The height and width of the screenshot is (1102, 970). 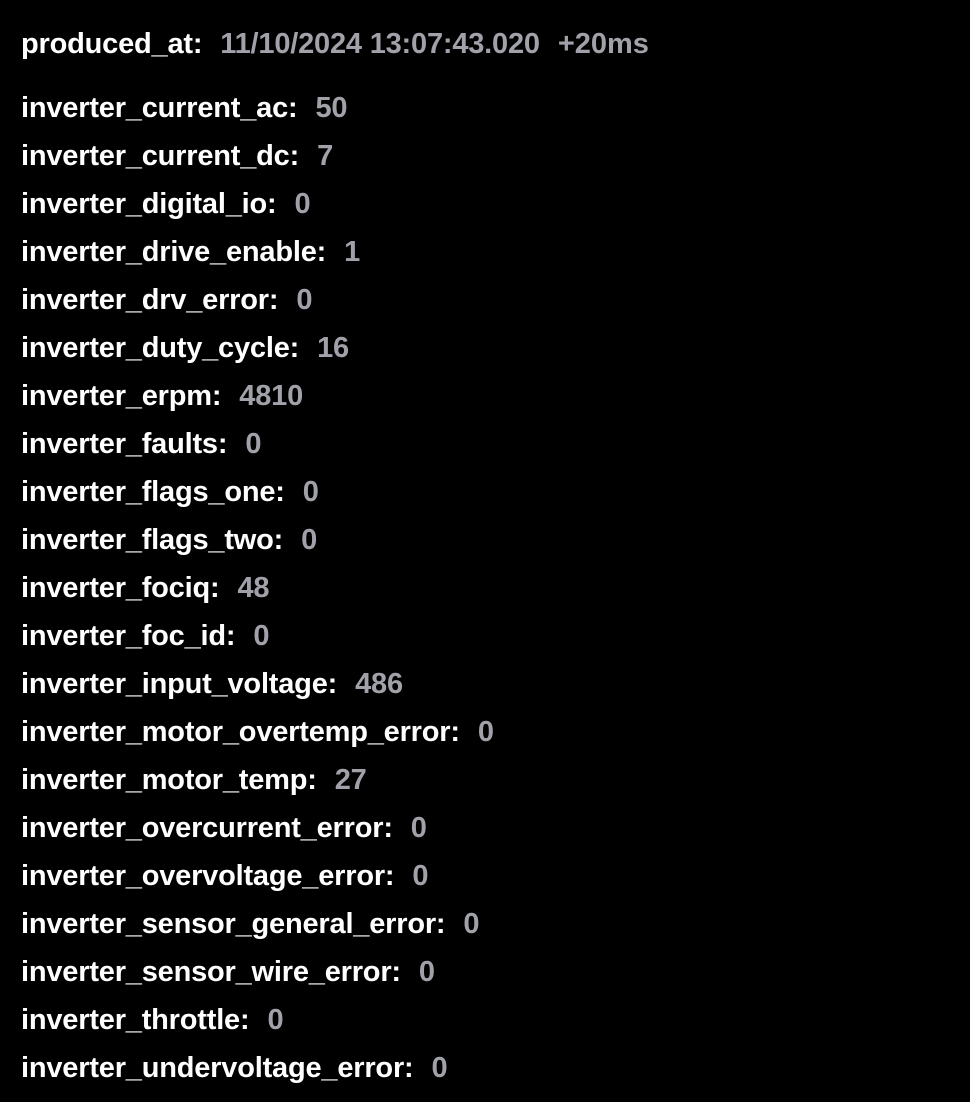 I want to click on field-key: inverter_current_ac:, so click(x=159, y=108).